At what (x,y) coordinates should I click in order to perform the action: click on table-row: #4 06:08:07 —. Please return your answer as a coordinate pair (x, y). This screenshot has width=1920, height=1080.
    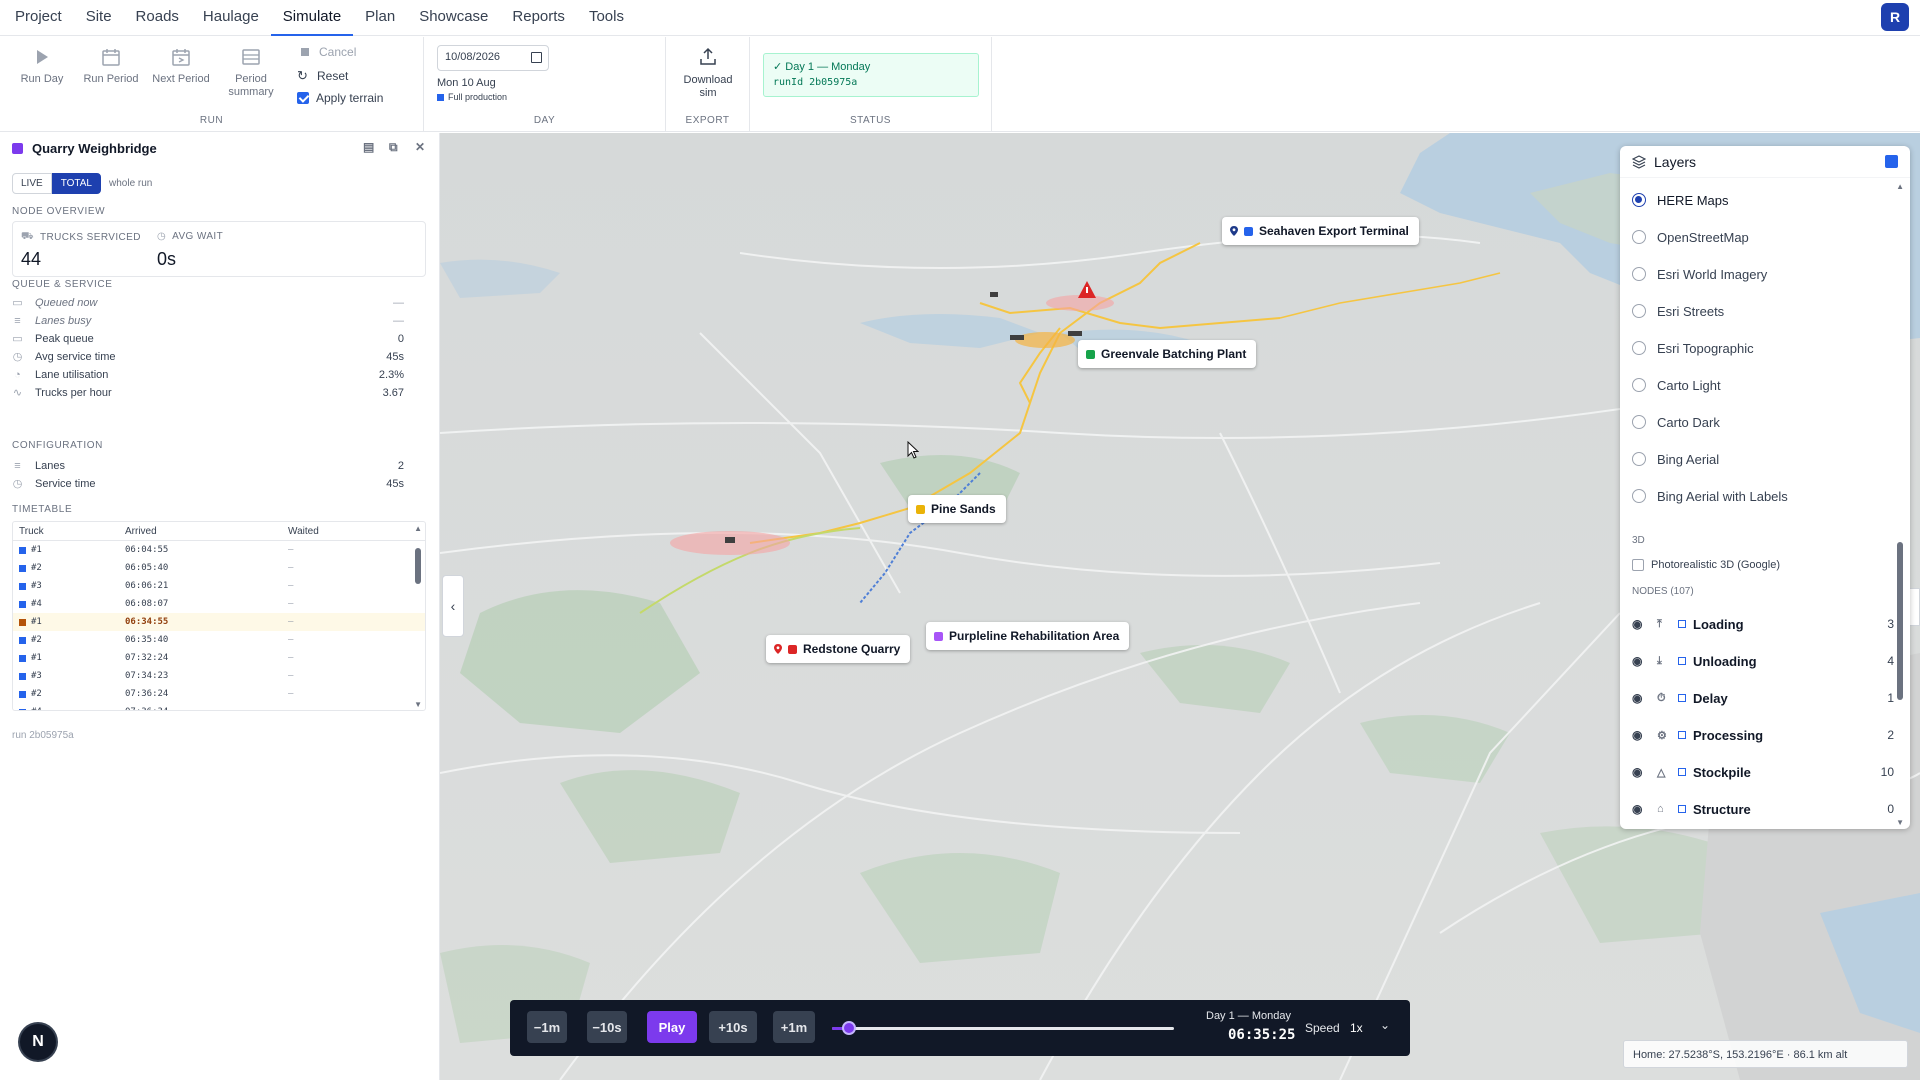
    Looking at the image, I should click on (219, 604).